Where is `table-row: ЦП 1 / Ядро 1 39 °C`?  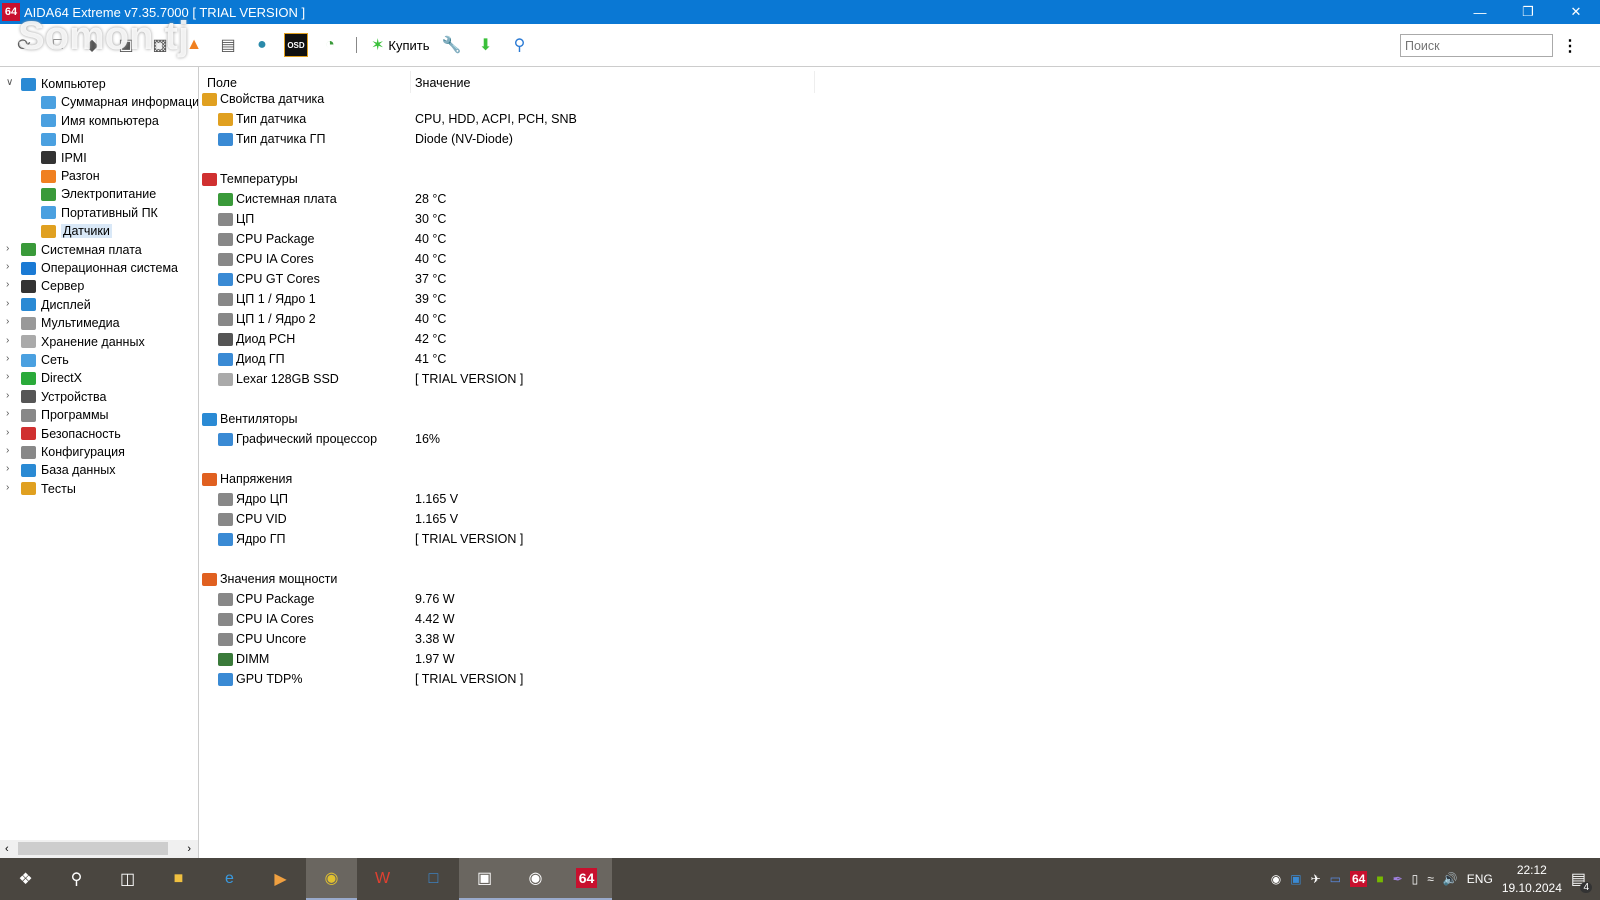 table-row: ЦП 1 / Ядро 1 39 °C is located at coordinates (652, 299).